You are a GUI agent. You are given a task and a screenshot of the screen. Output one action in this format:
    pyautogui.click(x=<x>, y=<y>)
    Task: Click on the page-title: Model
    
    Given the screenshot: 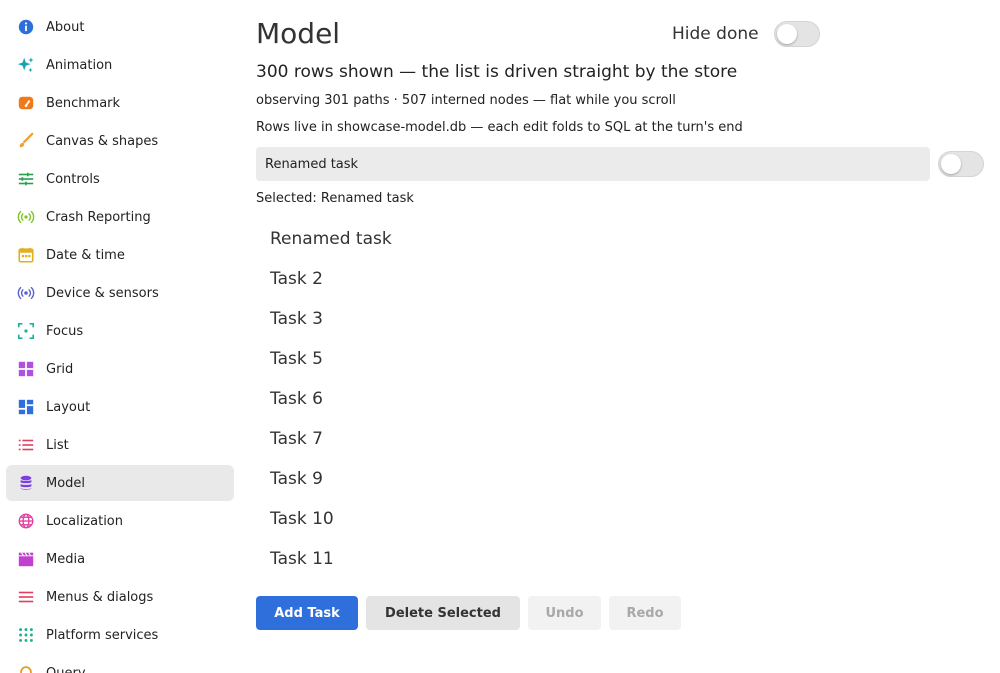 What is the action you would take?
    pyautogui.click(x=298, y=33)
    